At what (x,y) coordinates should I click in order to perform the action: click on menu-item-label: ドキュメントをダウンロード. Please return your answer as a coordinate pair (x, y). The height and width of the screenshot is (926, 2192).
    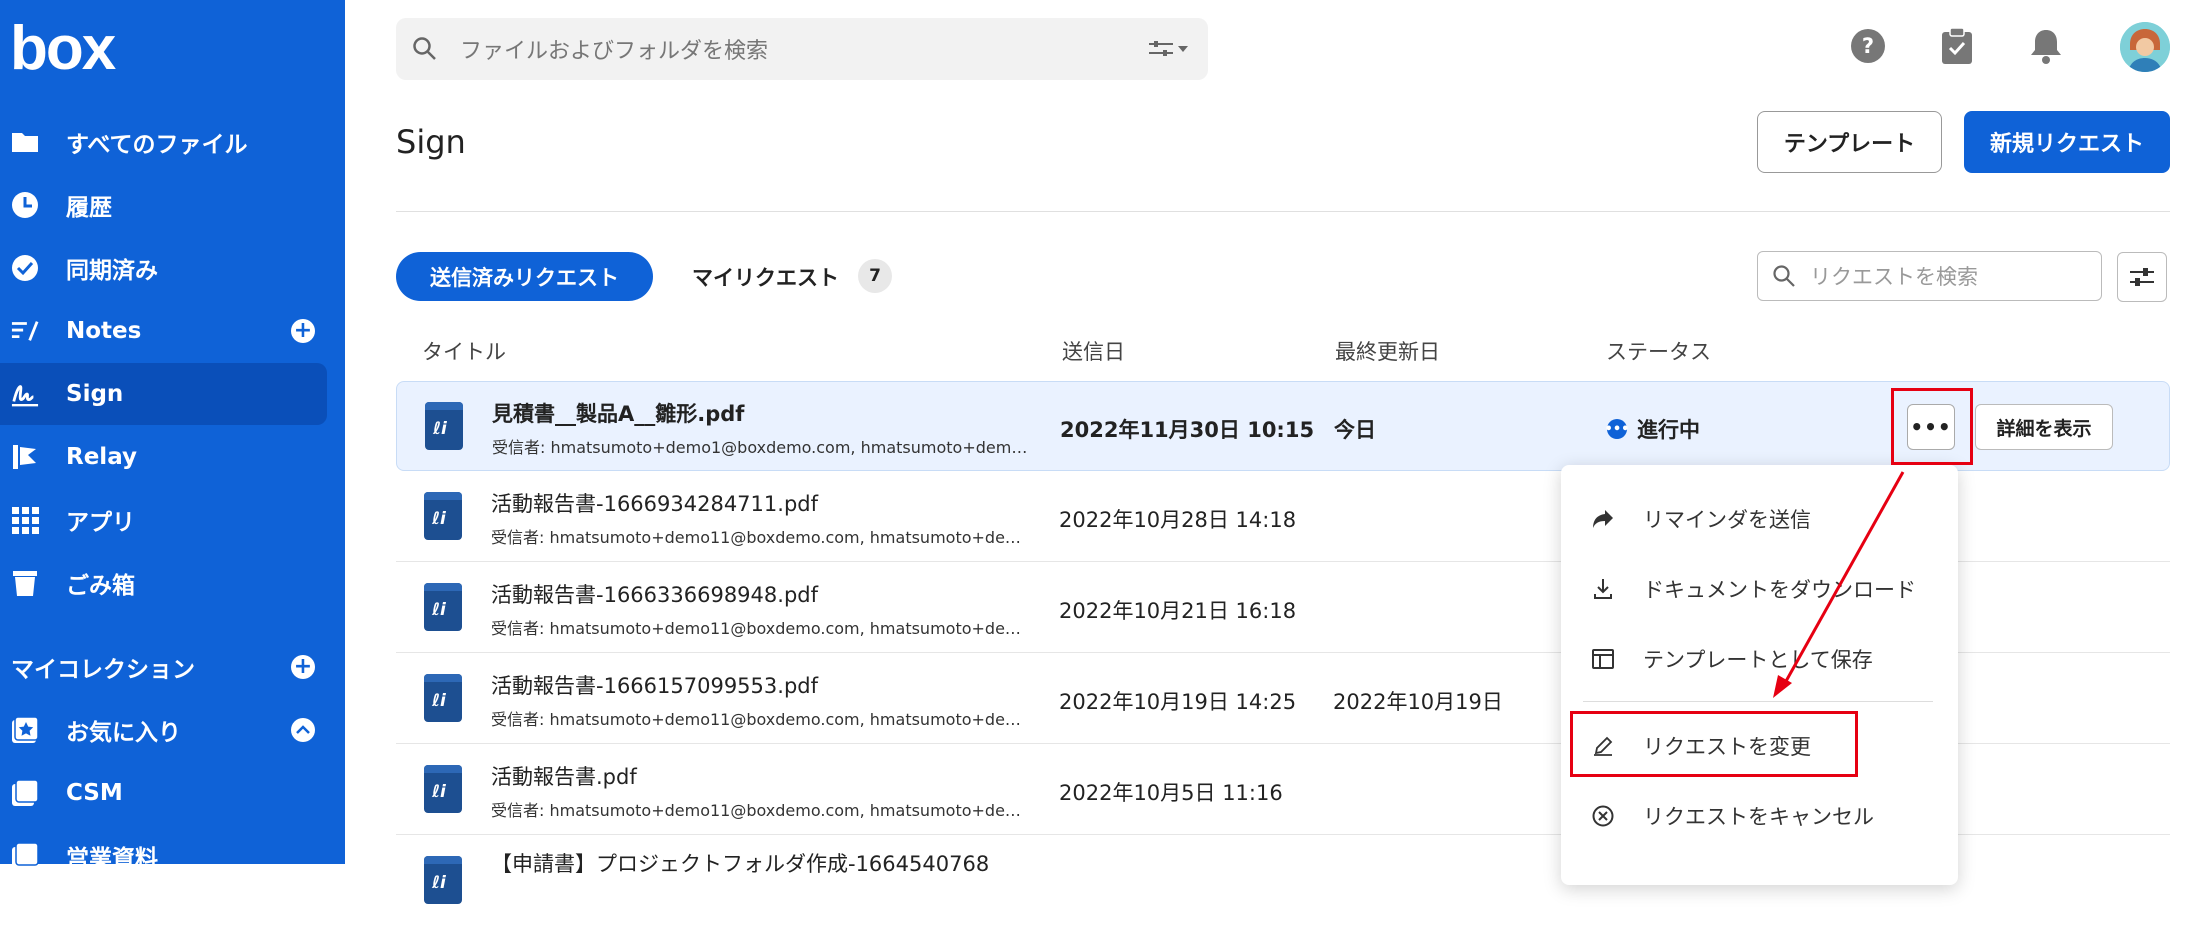
    Looking at the image, I should click on (1779, 590).